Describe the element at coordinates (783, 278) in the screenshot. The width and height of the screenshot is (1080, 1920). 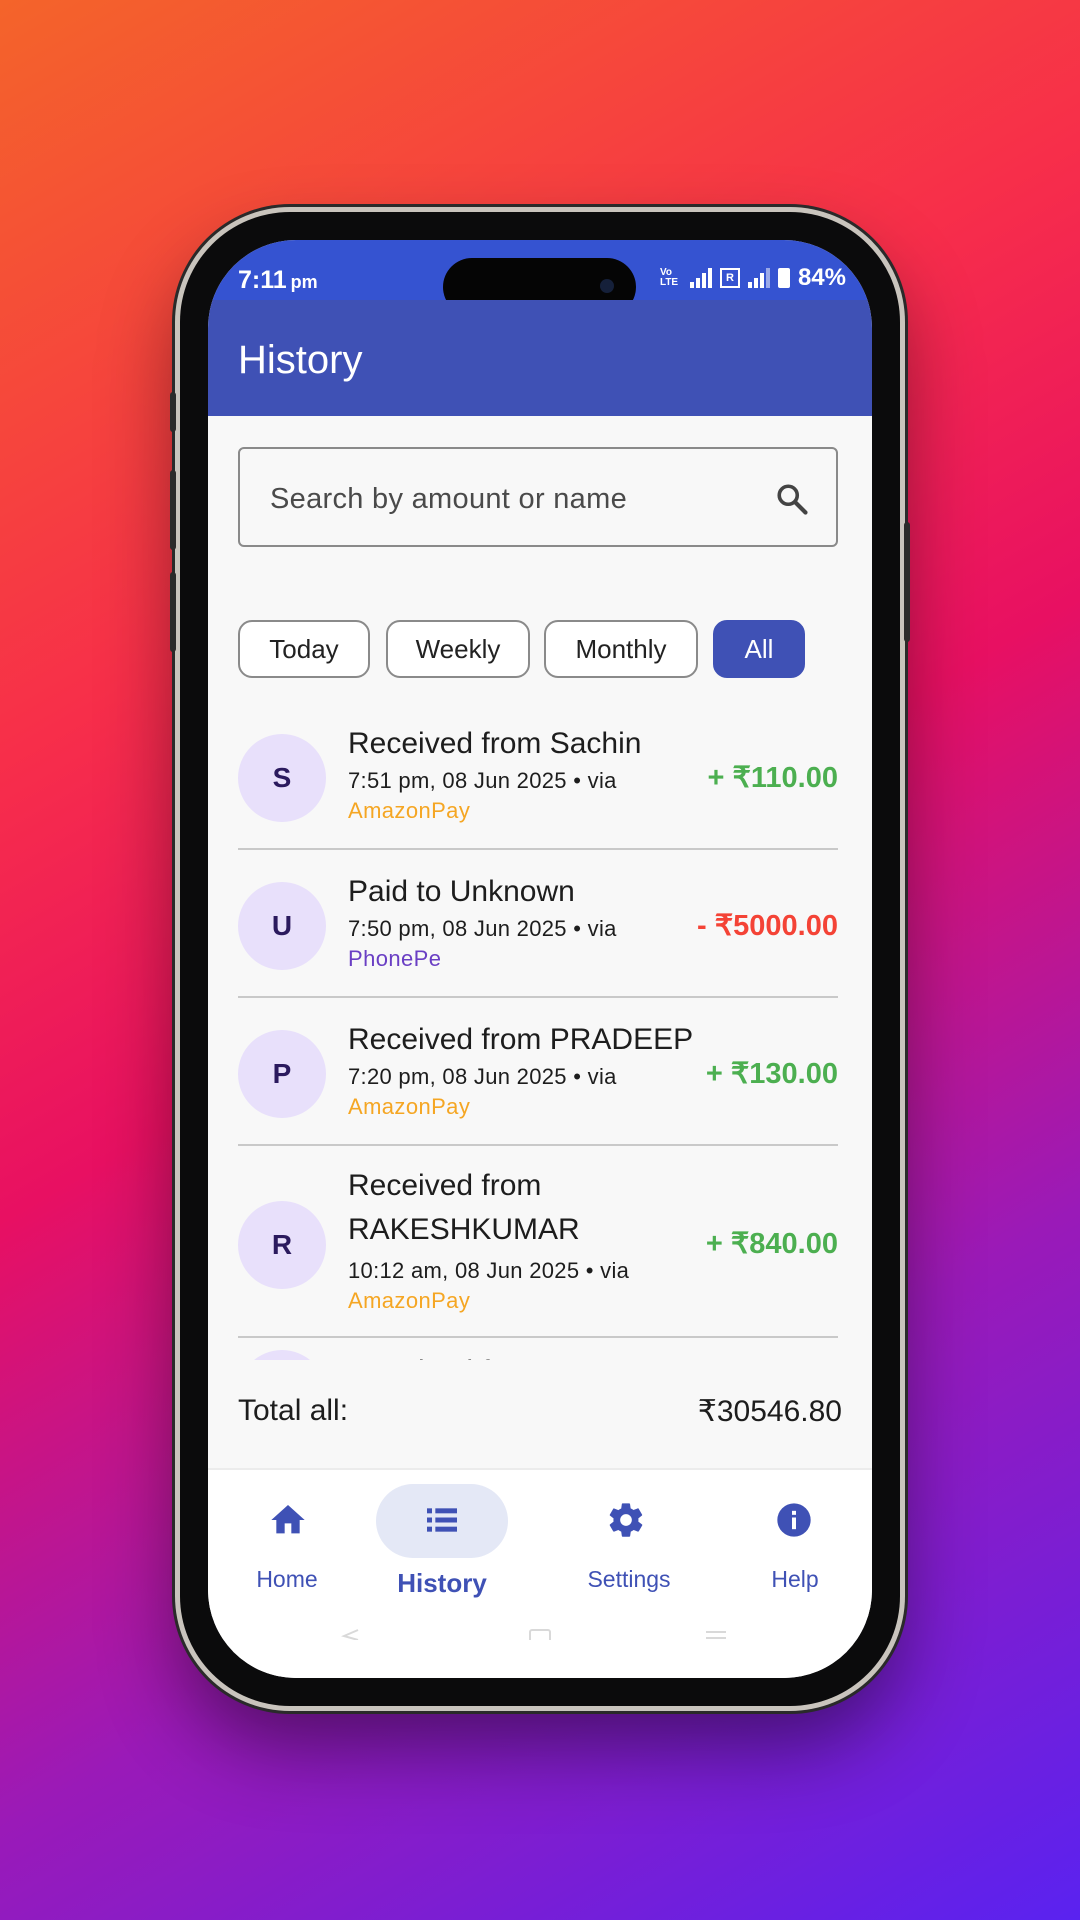
I see `battery-icon` at that location.